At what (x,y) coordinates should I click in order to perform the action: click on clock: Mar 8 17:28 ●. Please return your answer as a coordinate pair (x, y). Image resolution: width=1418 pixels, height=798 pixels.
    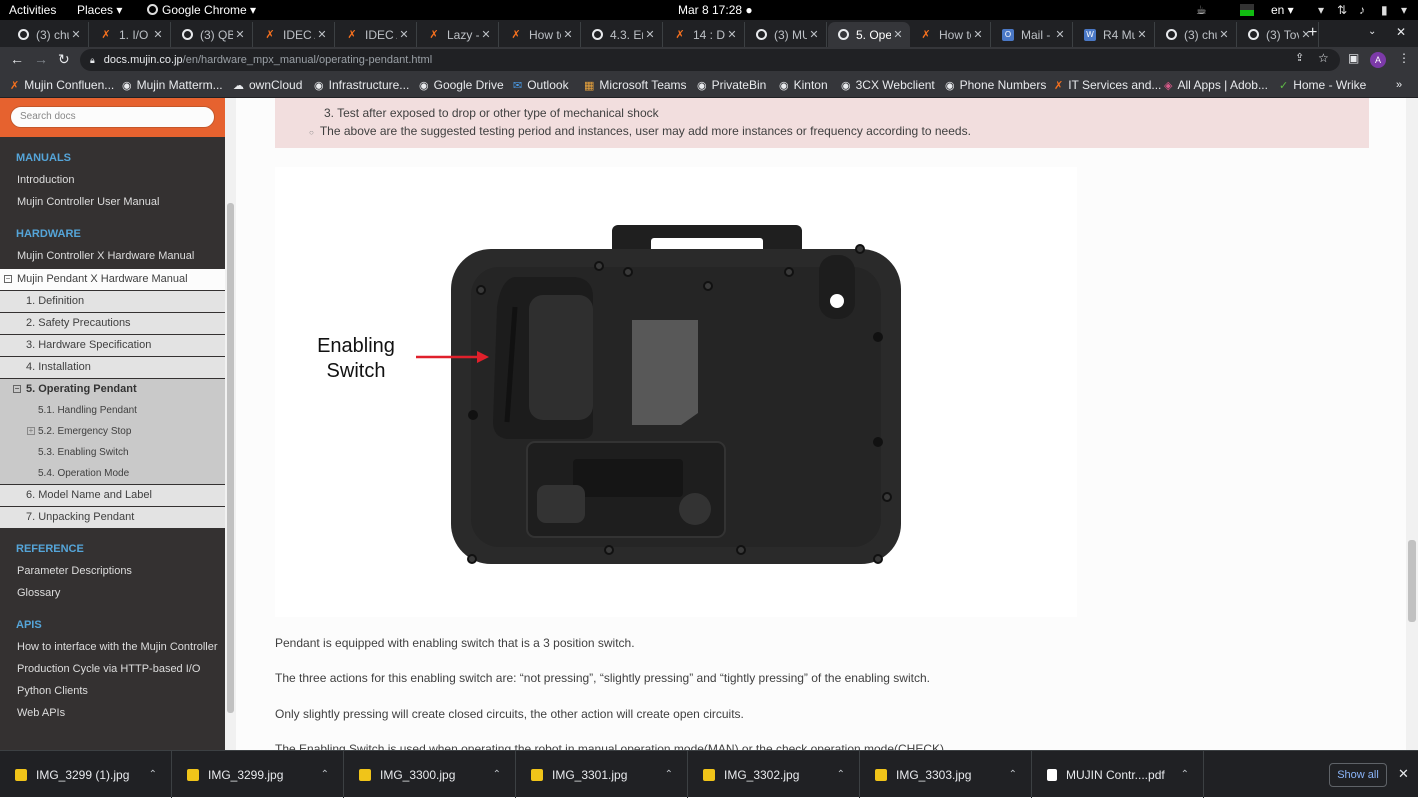
    Looking at the image, I should click on (715, 10).